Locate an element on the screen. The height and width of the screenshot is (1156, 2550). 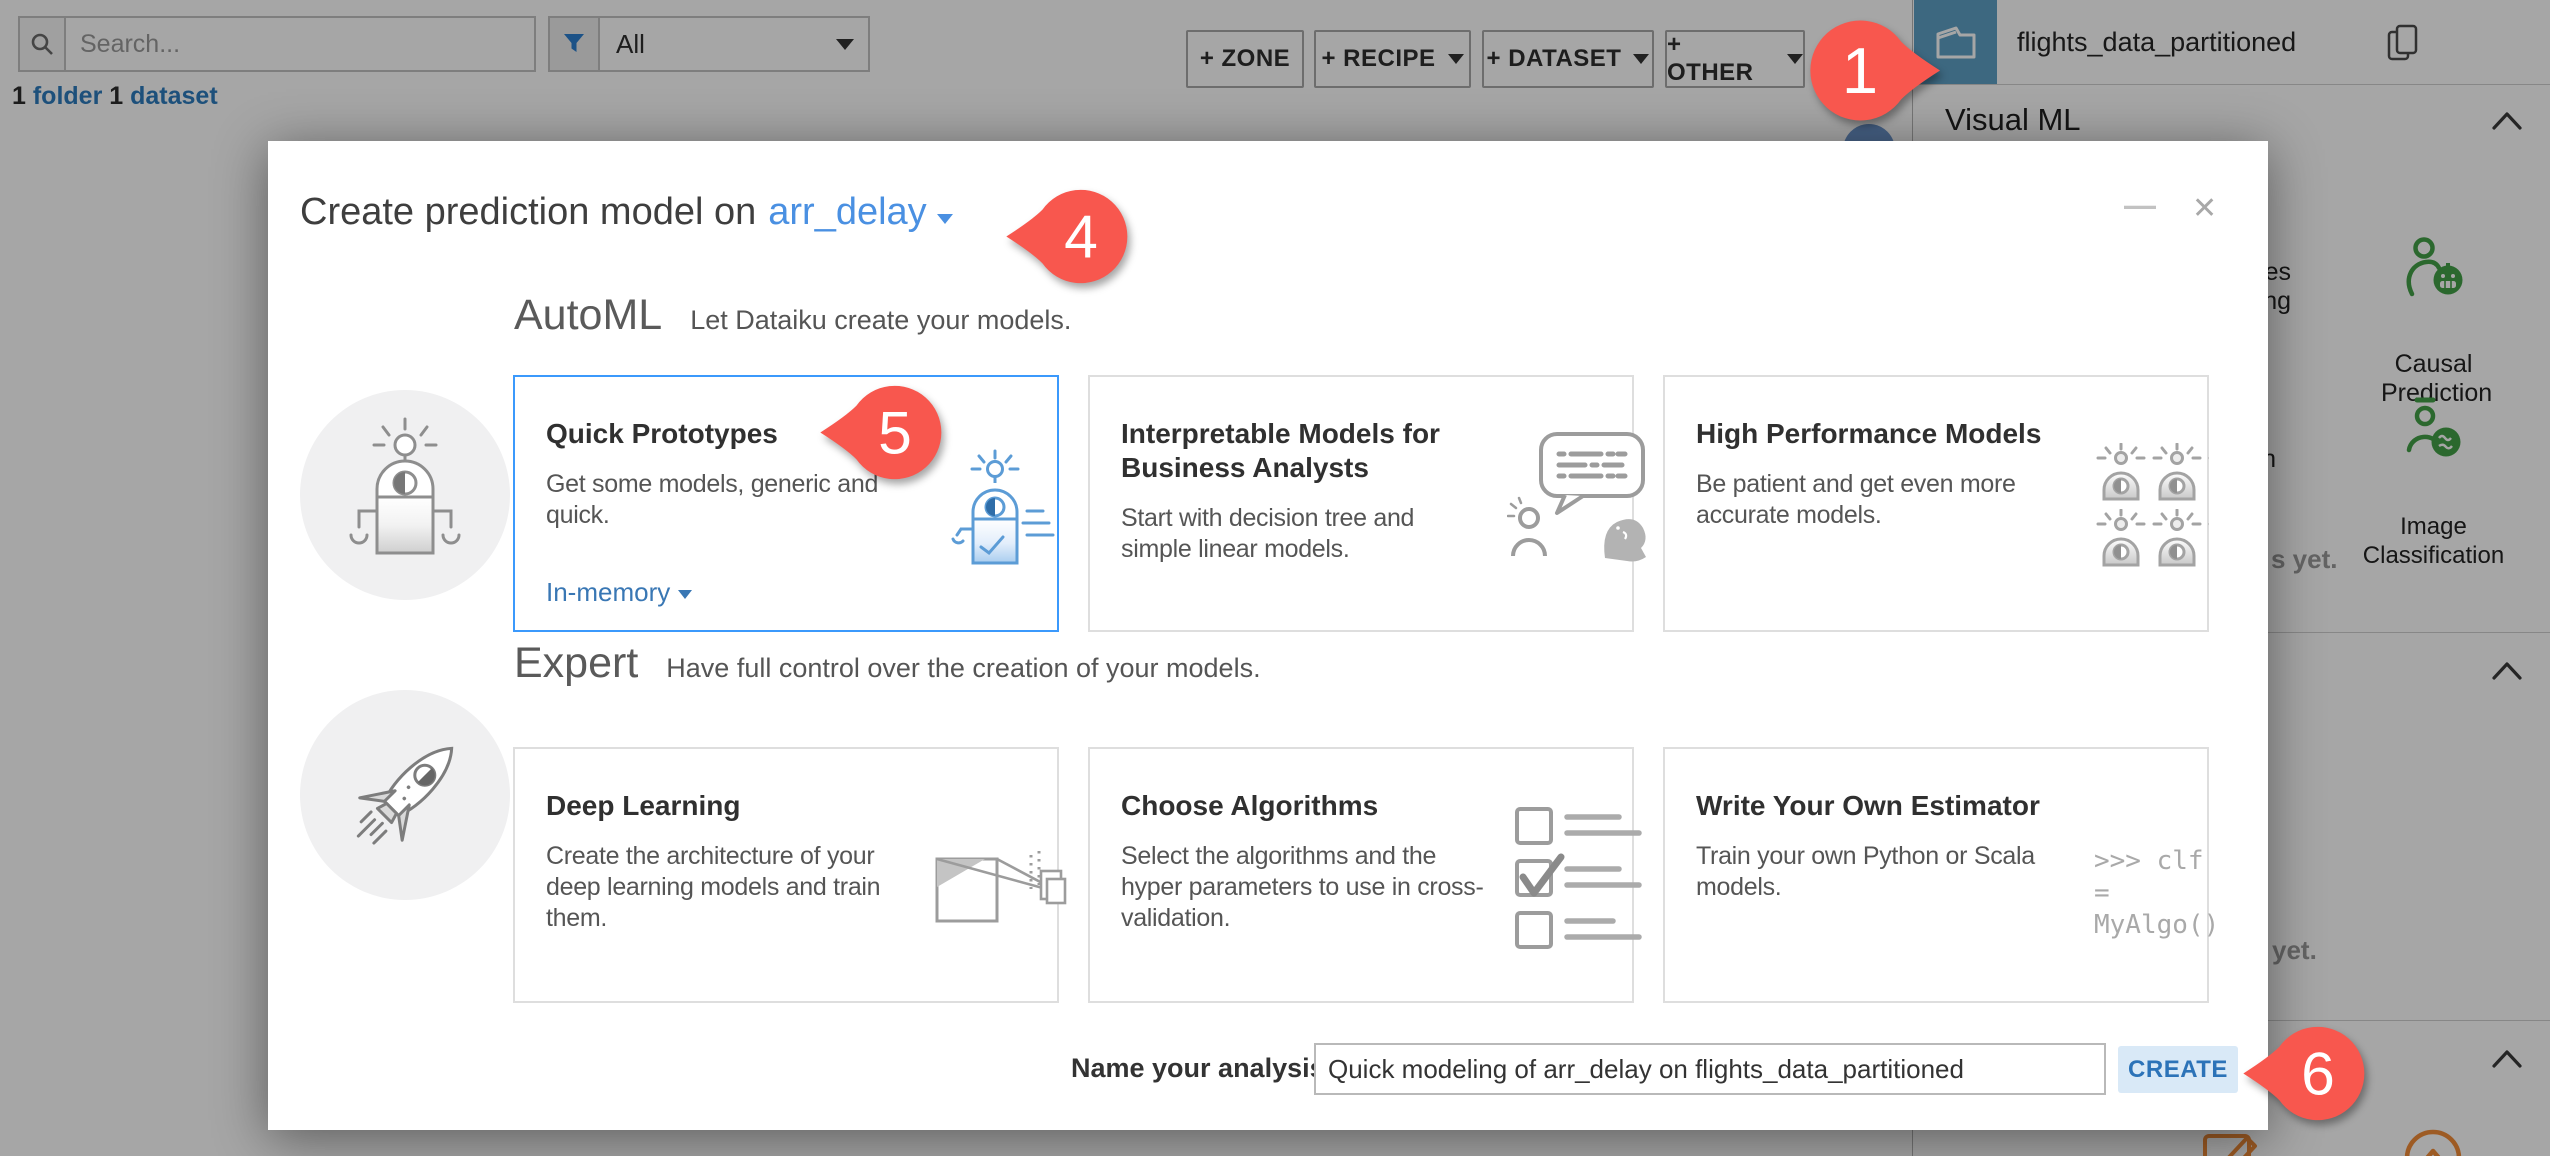
deep-learning-network-icon is located at coordinates (1001, 881).